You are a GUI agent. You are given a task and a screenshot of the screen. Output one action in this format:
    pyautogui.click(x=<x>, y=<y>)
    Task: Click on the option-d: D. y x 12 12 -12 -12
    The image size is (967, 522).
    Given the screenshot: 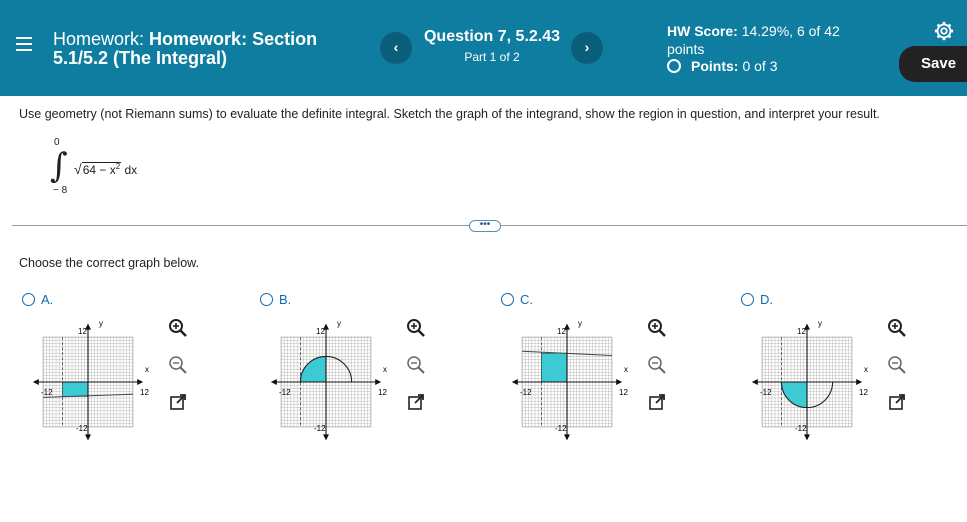 What is the action you would take?
    pyautogui.click(x=831, y=372)
    